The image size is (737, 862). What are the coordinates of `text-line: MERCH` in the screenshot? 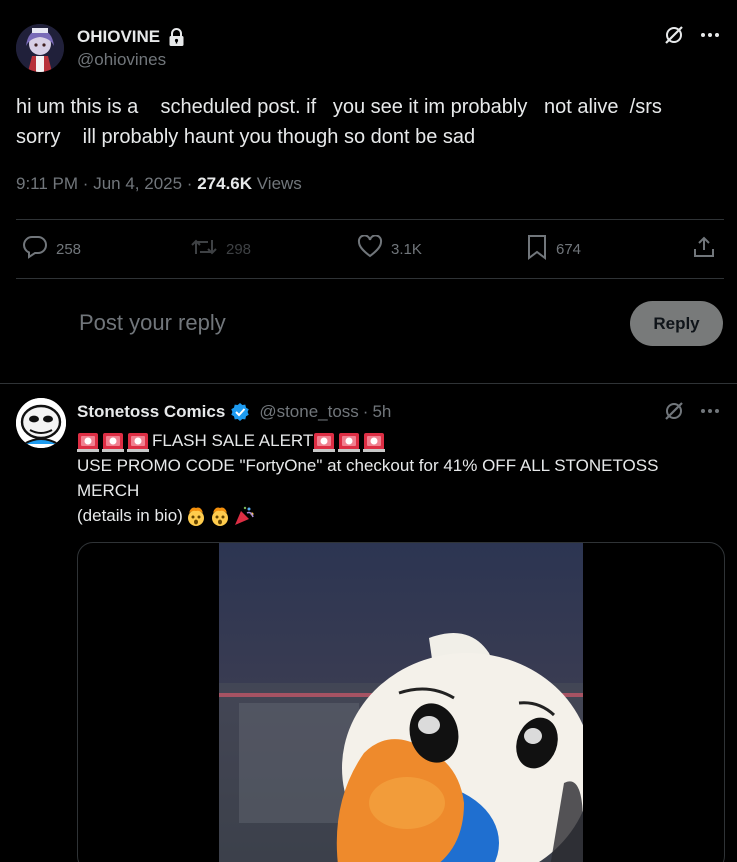 It's located at (108, 490).